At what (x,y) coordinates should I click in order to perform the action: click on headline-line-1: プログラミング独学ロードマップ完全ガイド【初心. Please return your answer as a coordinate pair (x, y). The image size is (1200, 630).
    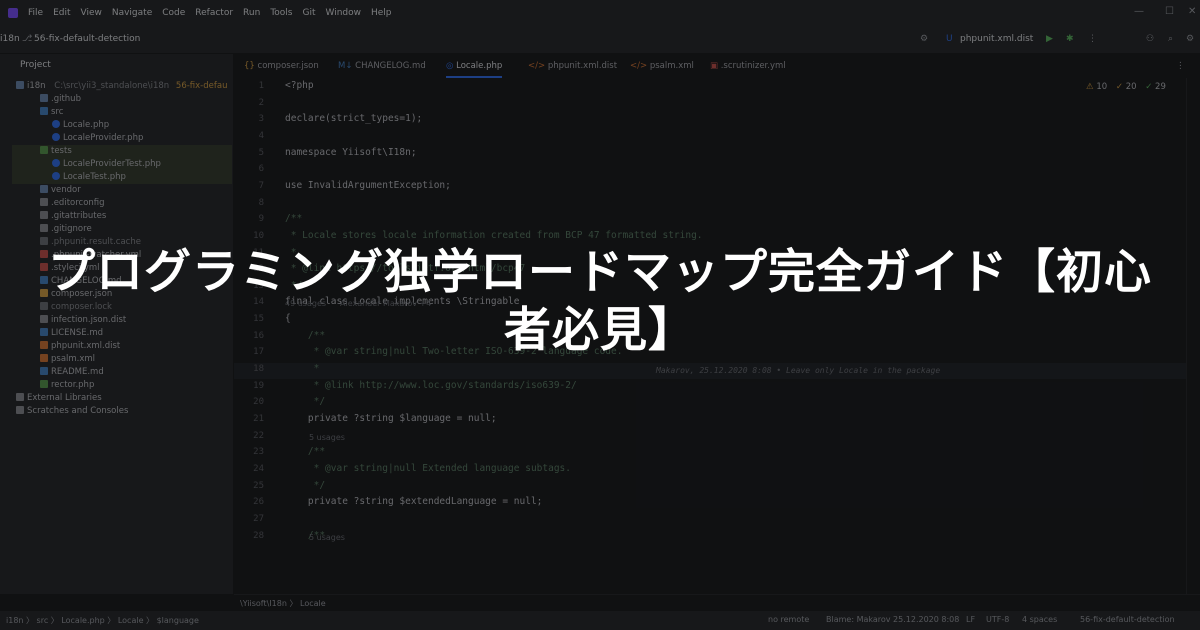
    Looking at the image, I should click on (600, 272).